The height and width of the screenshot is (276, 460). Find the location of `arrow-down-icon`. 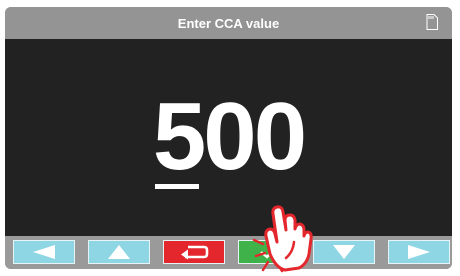

arrow-down-icon is located at coordinates (344, 252).